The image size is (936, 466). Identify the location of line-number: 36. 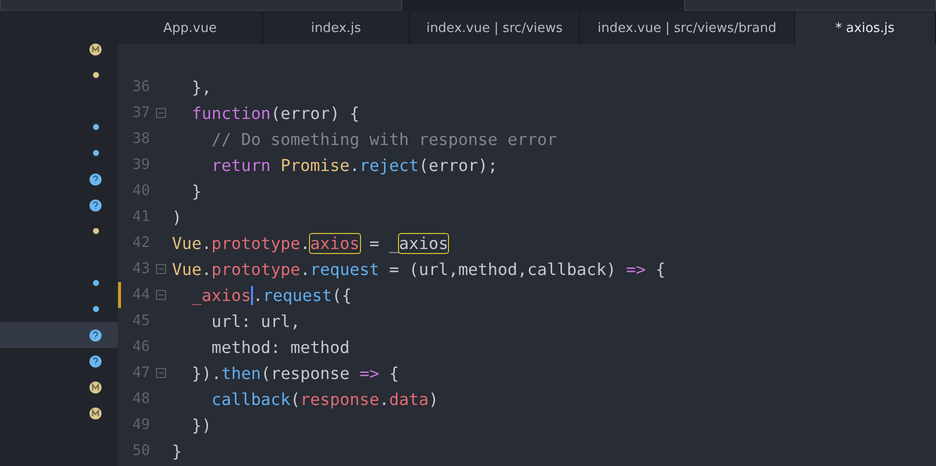
(141, 87).